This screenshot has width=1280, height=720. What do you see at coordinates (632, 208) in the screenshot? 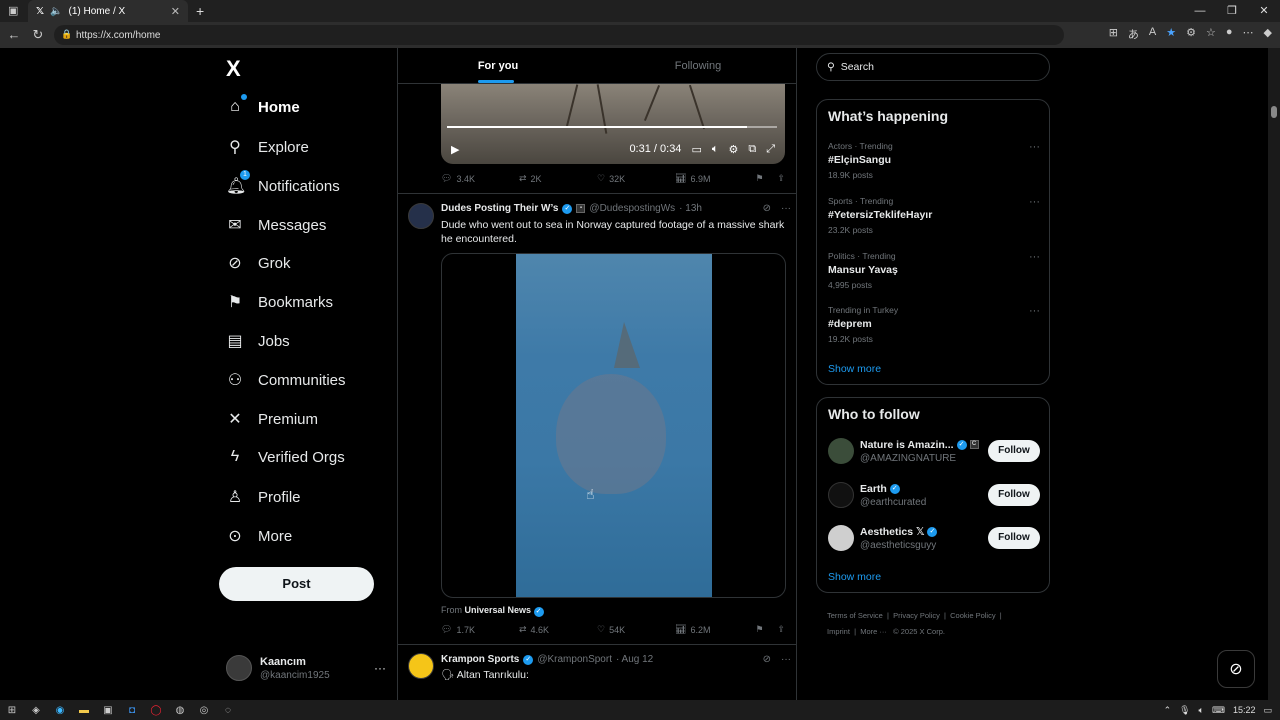
I see `tweet-author-handle: @DudespostingWs` at bounding box center [632, 208].